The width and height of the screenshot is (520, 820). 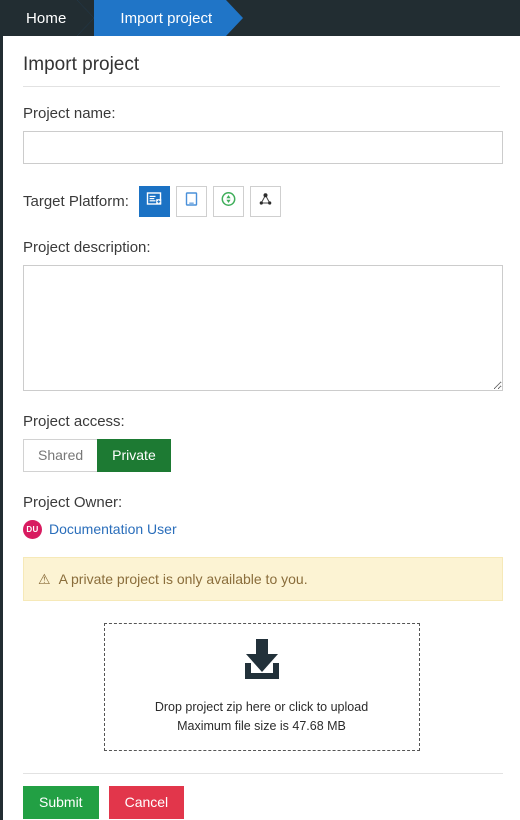 I want to click on avatar: DU, so click(x=32, y=529).